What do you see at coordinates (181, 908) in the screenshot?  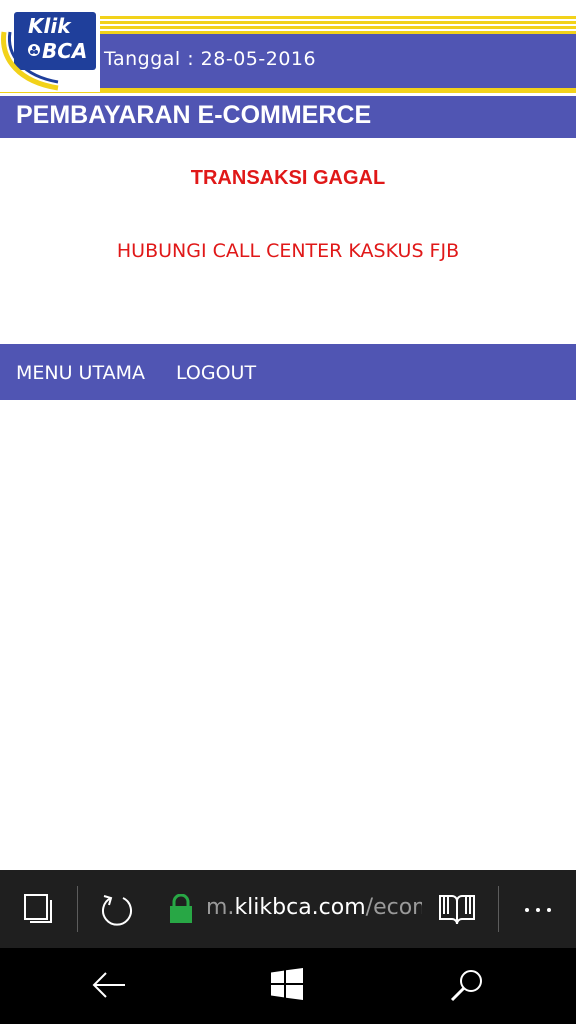 I see `lock-icon` at bounding box center [181, 908].